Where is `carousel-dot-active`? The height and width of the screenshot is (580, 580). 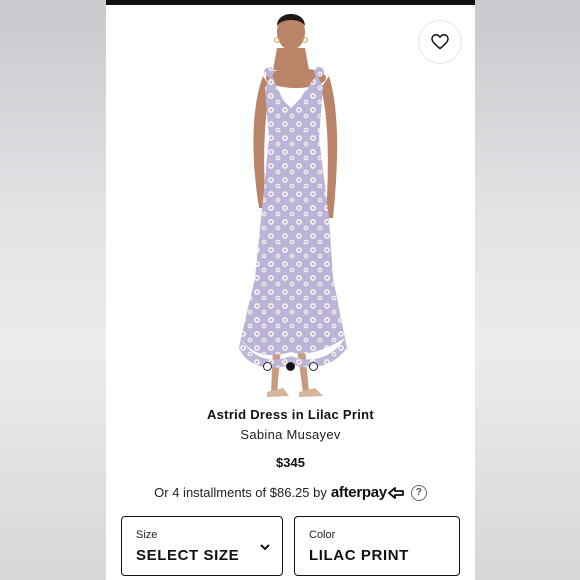
carousel-dot-active is located at coordinates (290, 366).